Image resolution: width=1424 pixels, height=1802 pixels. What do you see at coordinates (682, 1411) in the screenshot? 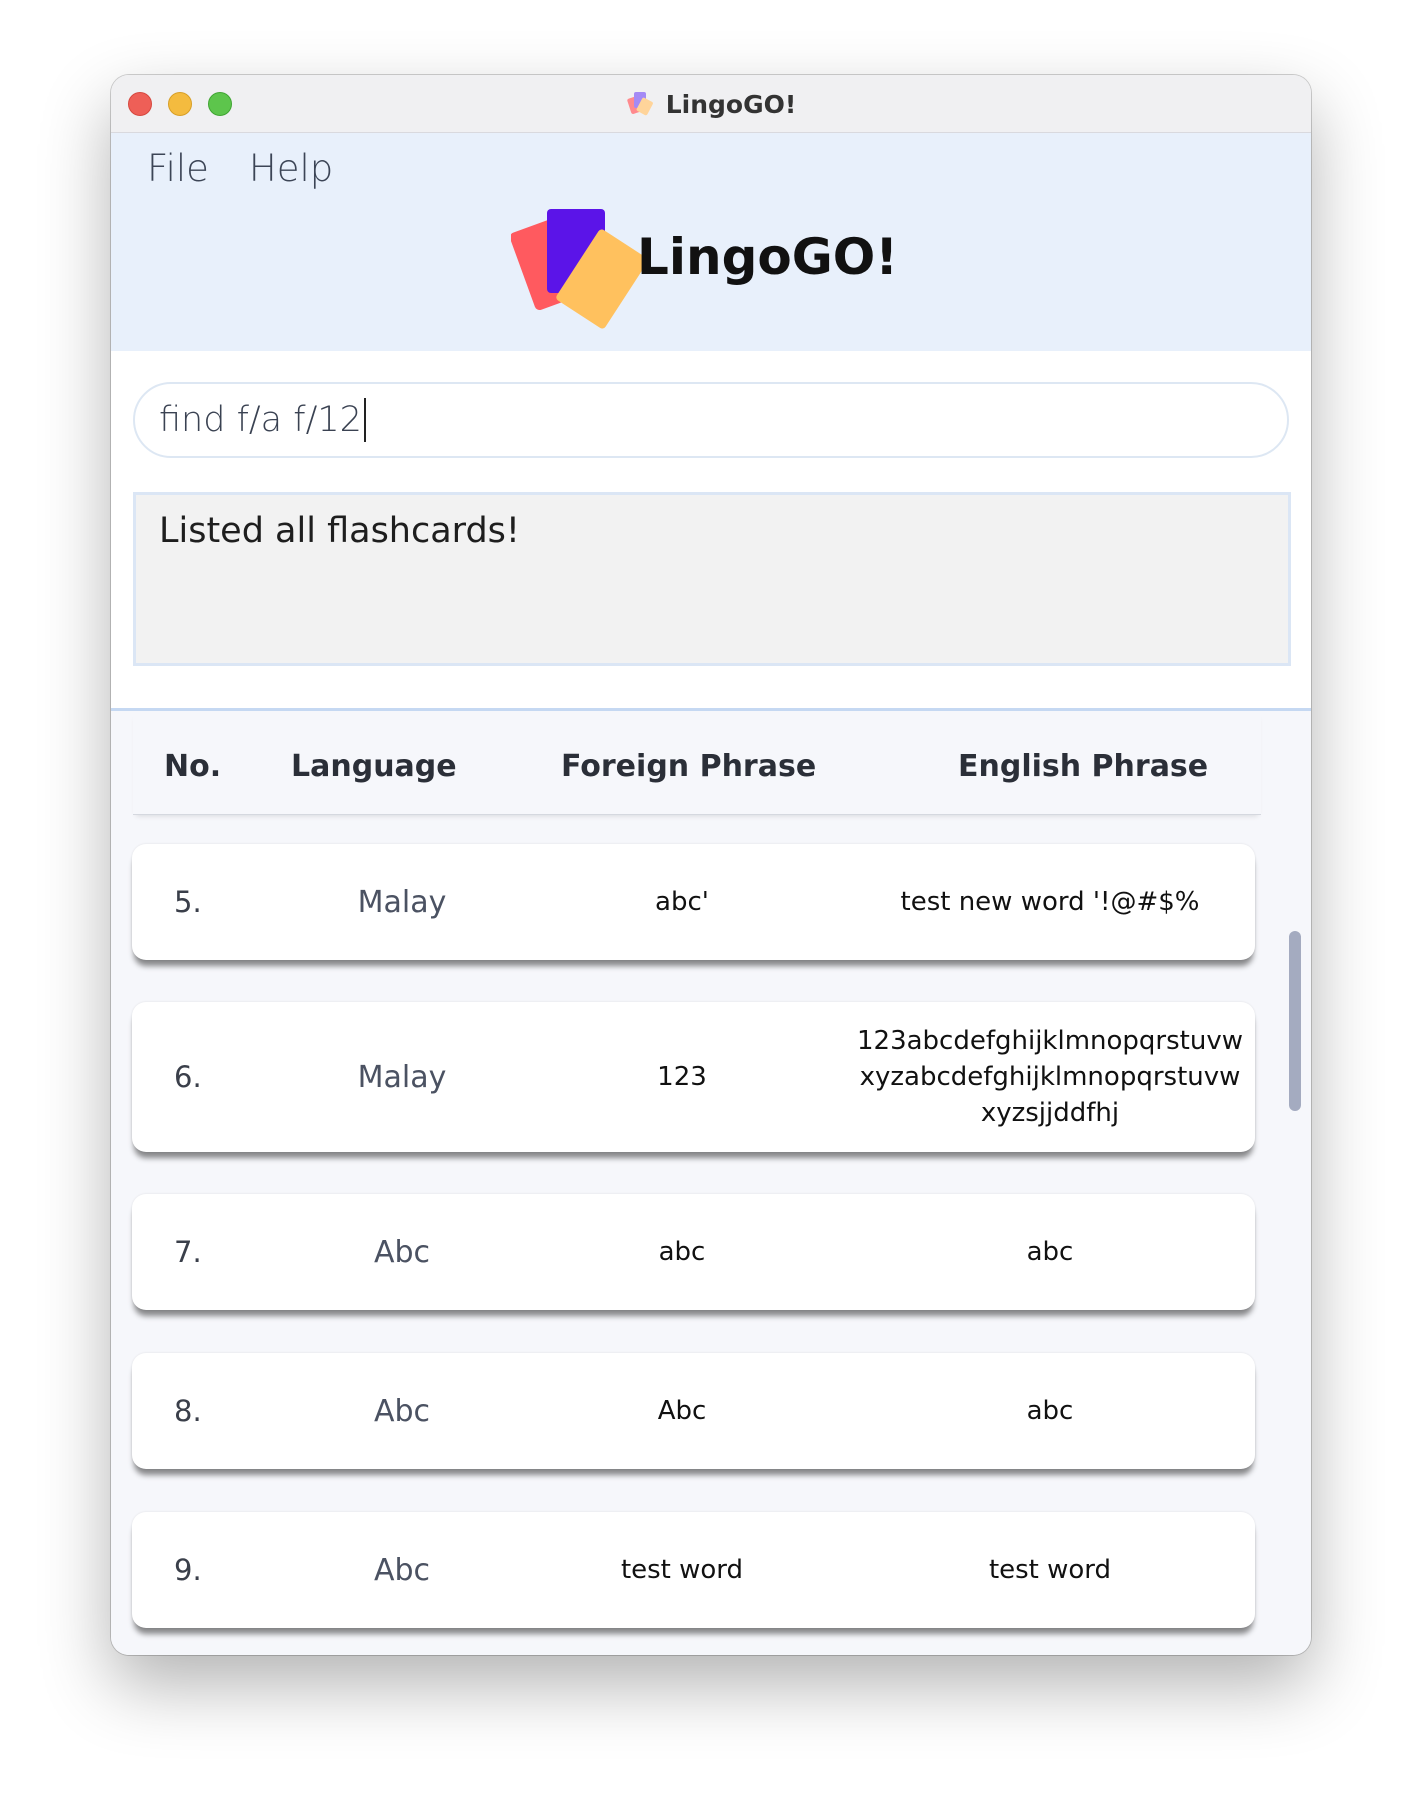
I see `row-foreign-phrase: Abc` at bounding box center [682, 1411].